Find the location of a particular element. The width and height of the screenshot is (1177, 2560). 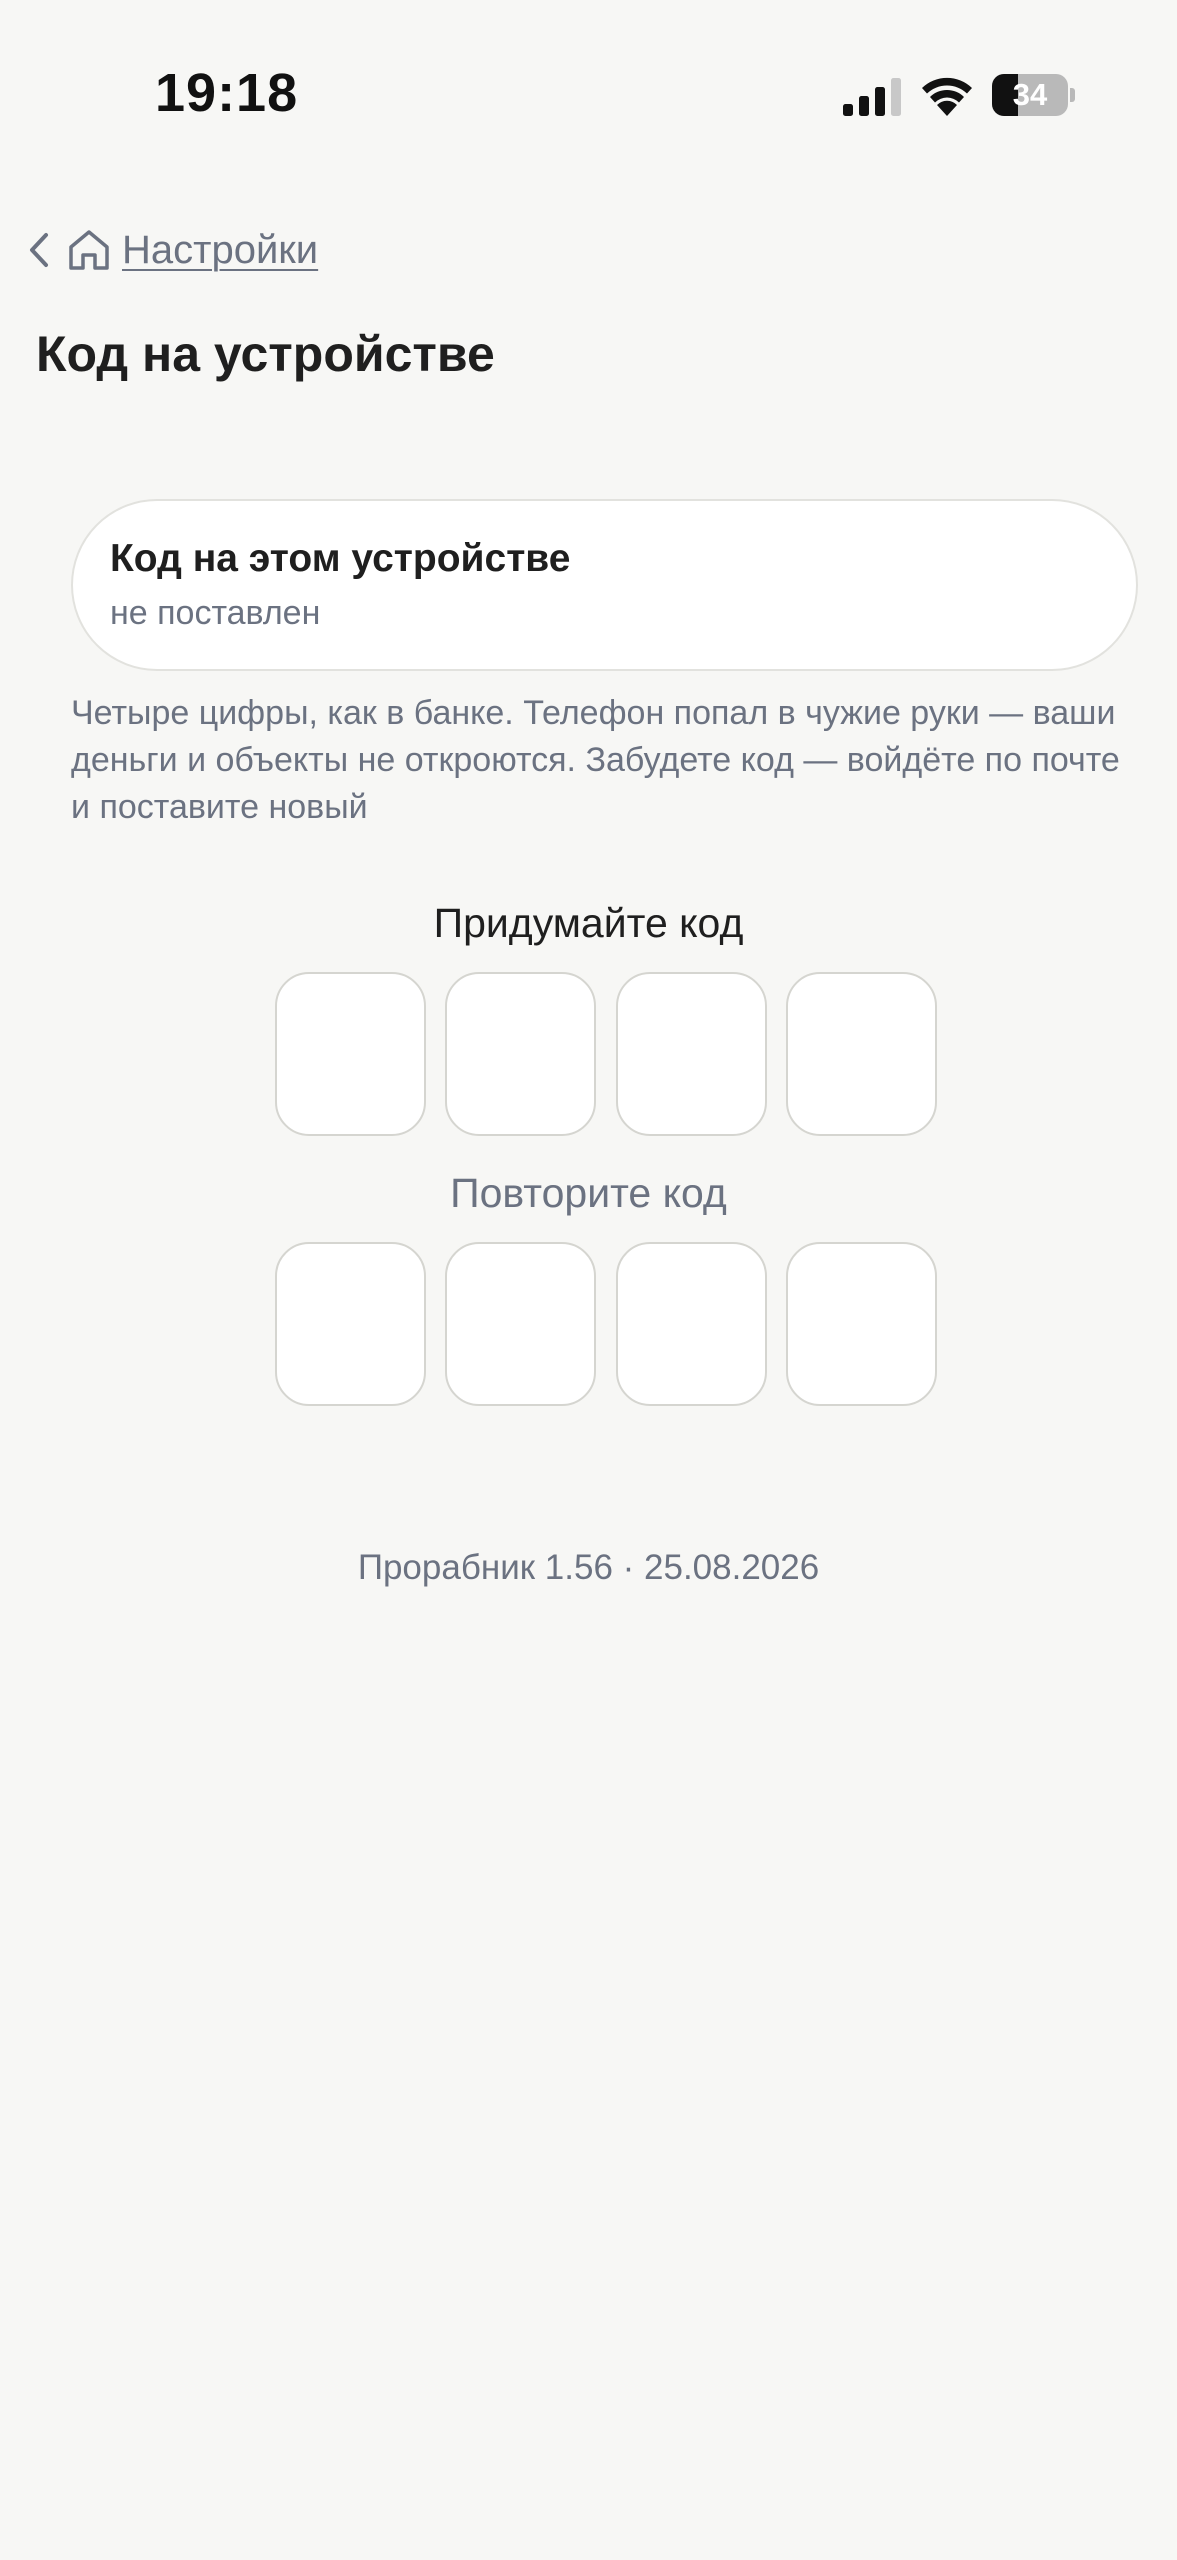

status-time: 19:18 is located at coordinates (227, 93).